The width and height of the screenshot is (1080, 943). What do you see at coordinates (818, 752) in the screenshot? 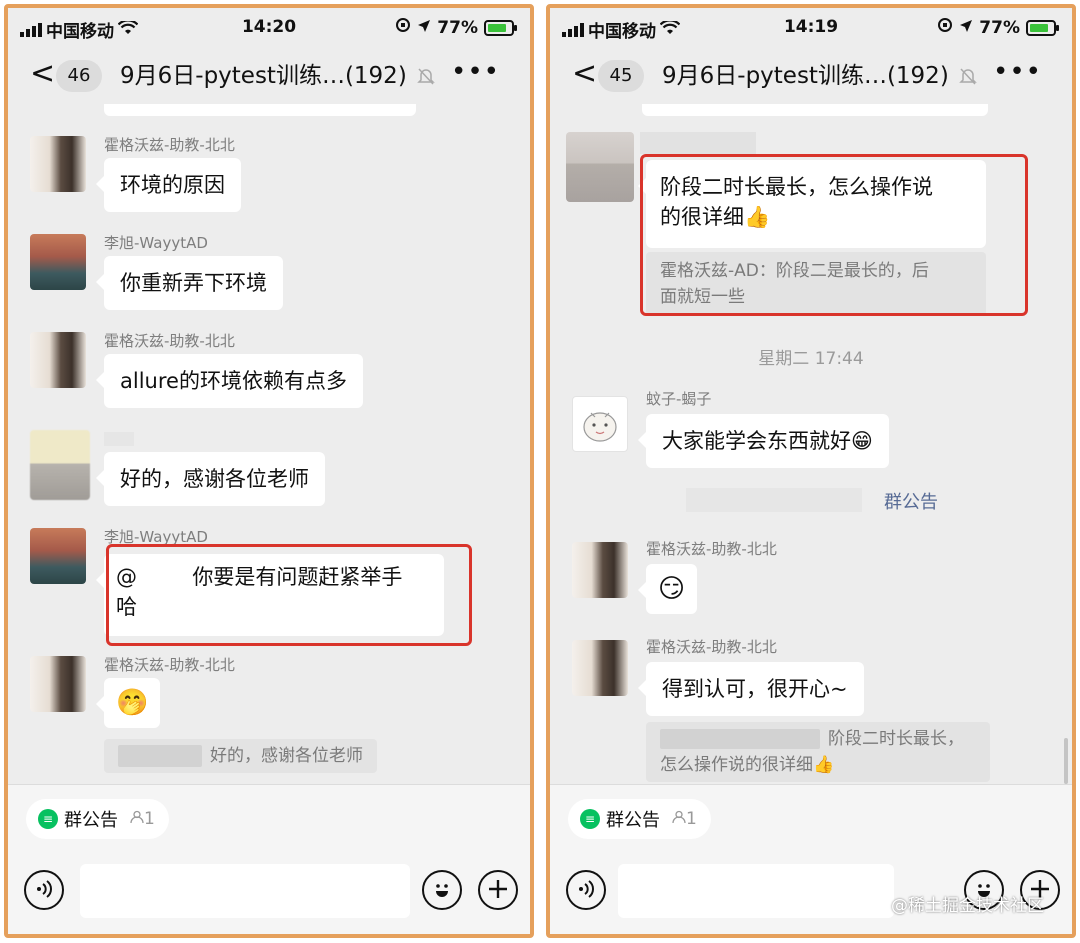
I see `quoted-reply: 阶段二时长最长， 怎么操作说的很详细👍` at bounding box center [818, 752].